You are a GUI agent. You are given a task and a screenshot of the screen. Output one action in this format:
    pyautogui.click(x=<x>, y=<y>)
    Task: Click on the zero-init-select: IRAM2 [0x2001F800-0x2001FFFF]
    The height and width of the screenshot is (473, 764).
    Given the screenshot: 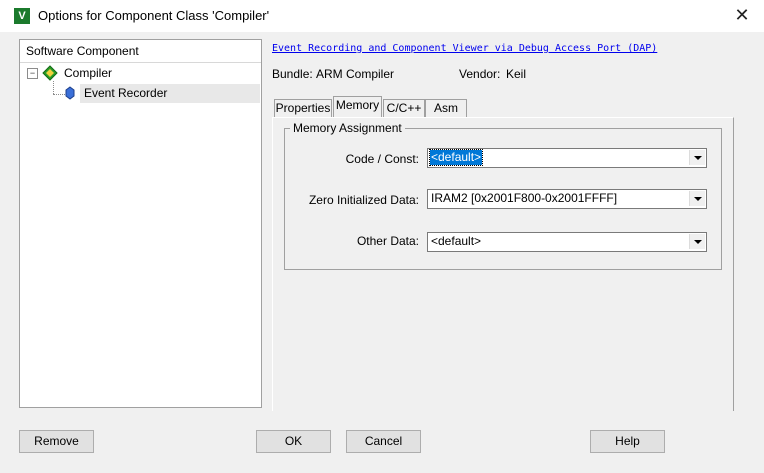 What is the action you would take?
    pyautogui.click(x=567, y=199)
    